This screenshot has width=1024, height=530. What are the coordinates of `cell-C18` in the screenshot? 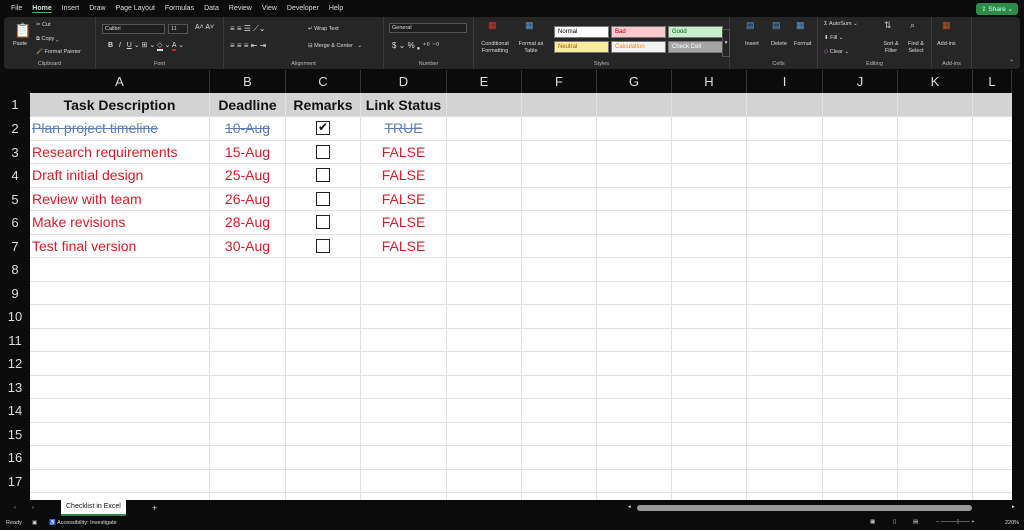 It's located at (323, 496).